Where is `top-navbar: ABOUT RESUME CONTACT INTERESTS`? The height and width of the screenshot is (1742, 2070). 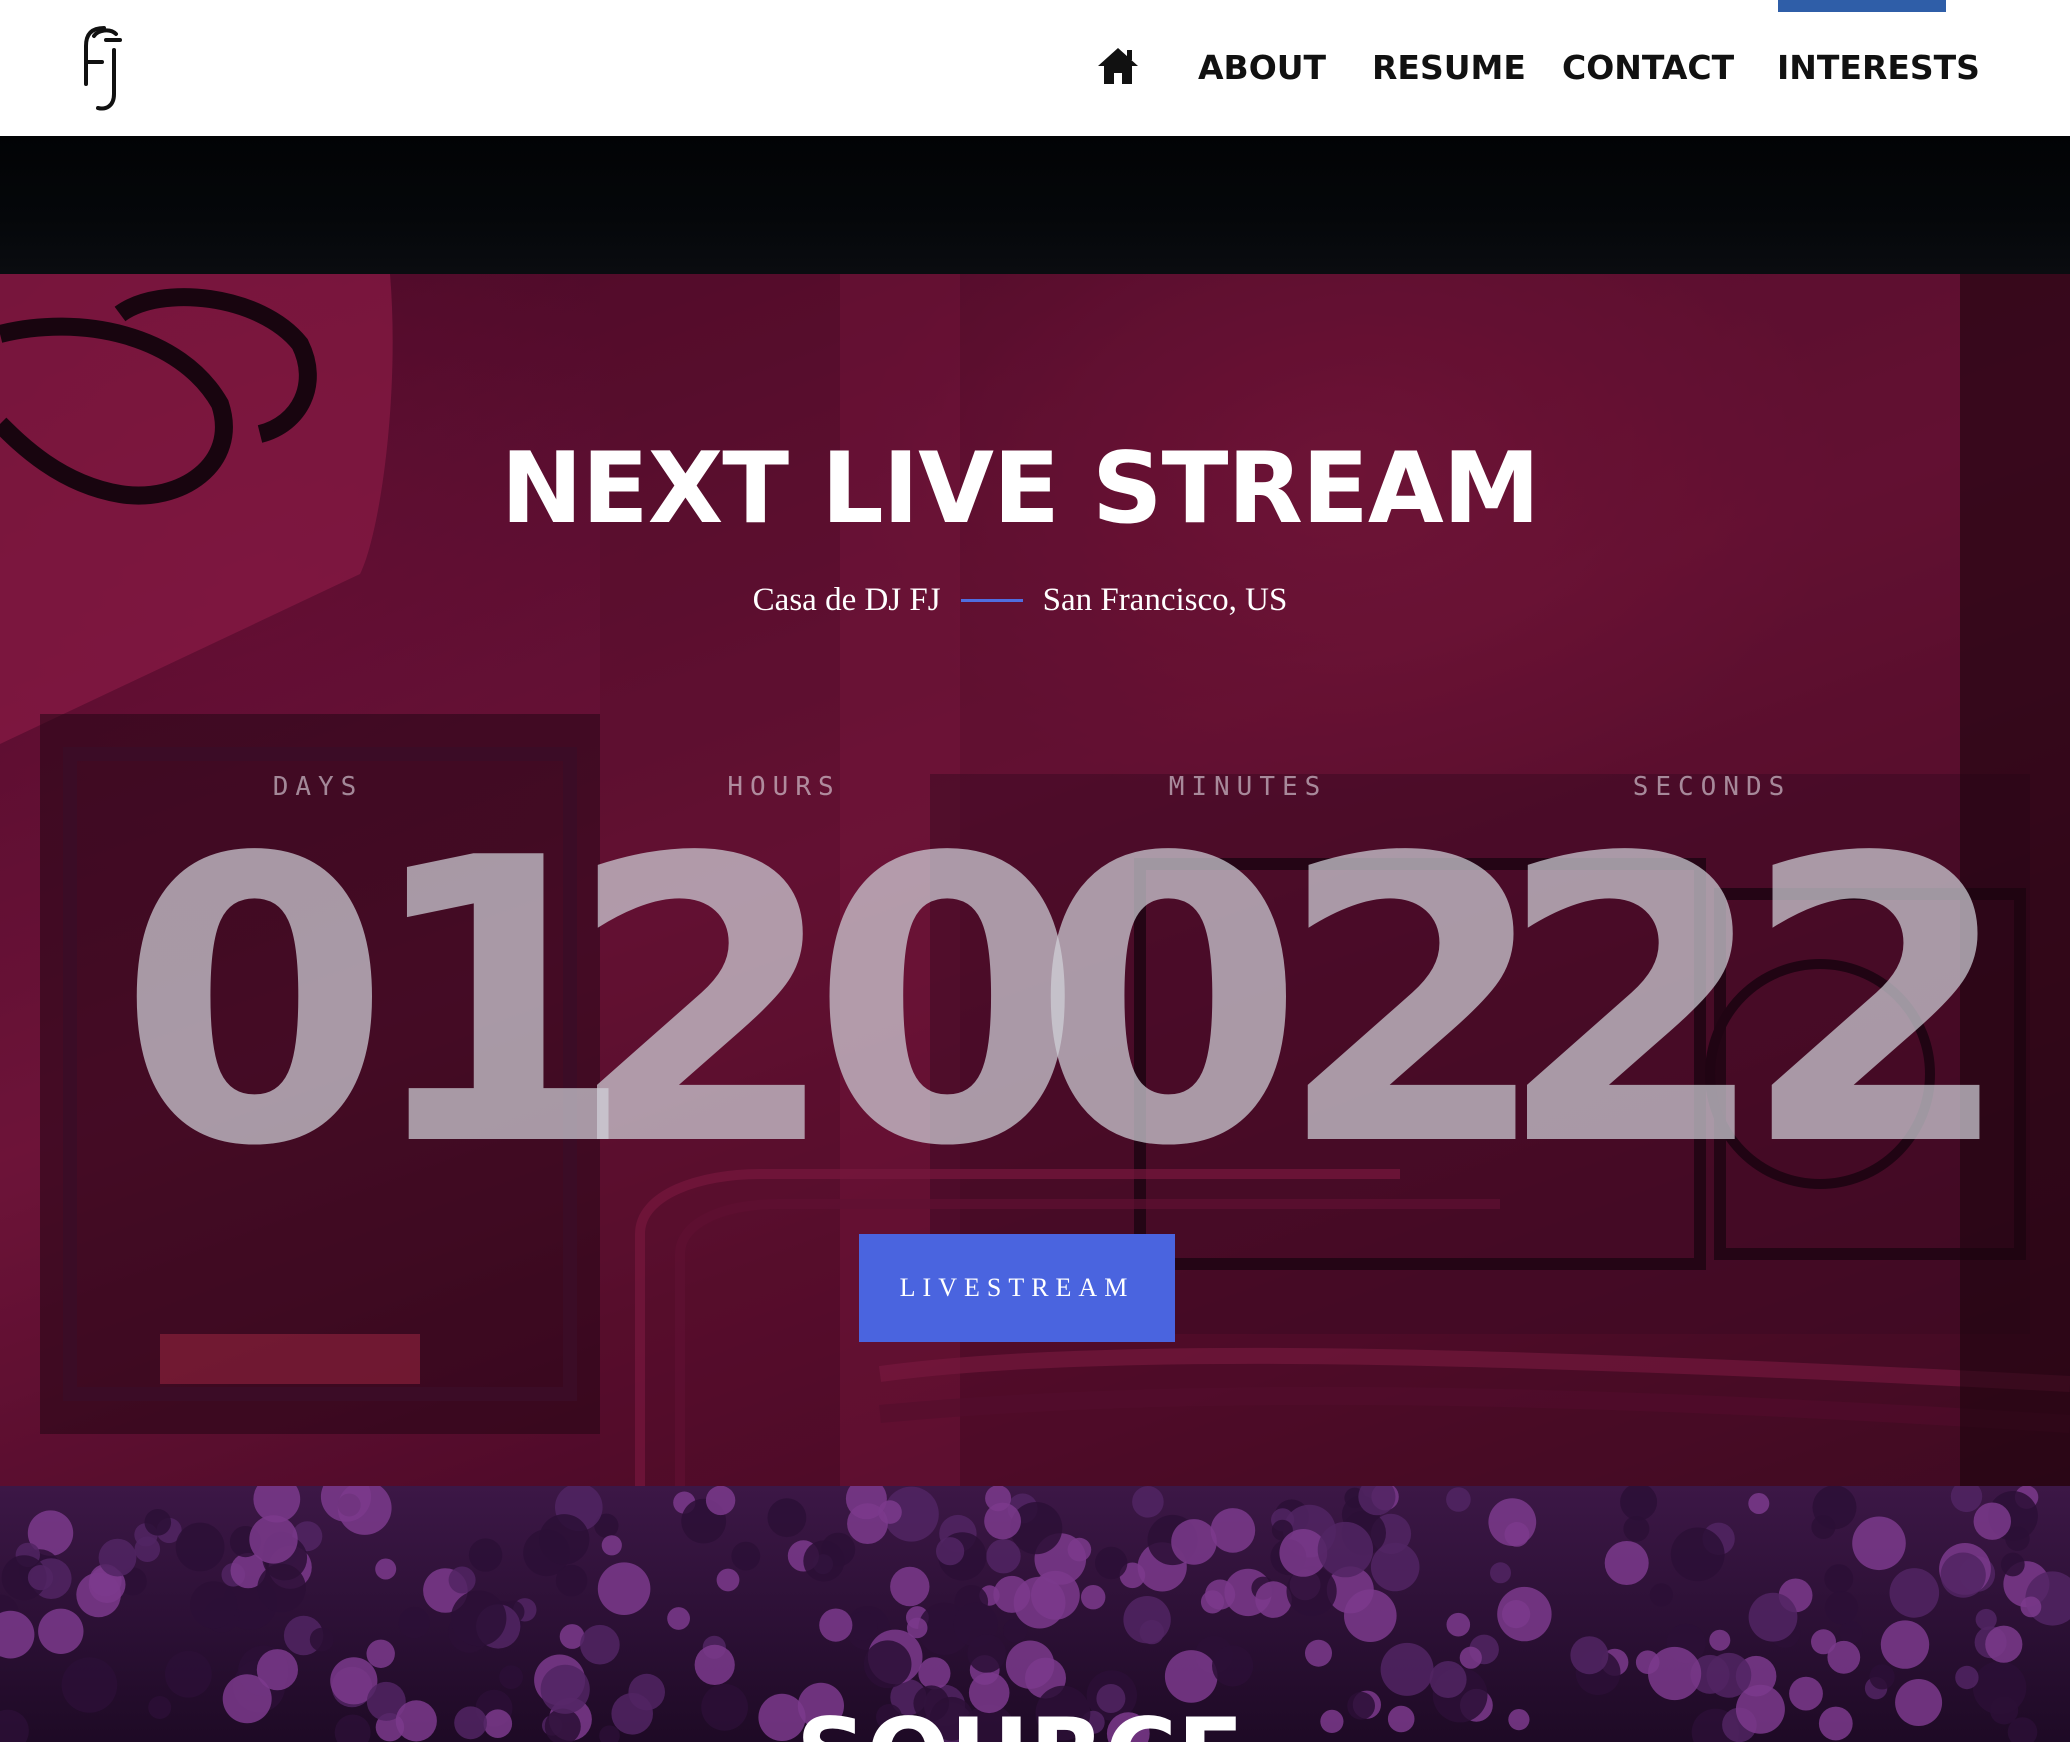 top-navbar: ABOUT RESUME CONTACT INTERESTS is located at coordinates (1035, 68).